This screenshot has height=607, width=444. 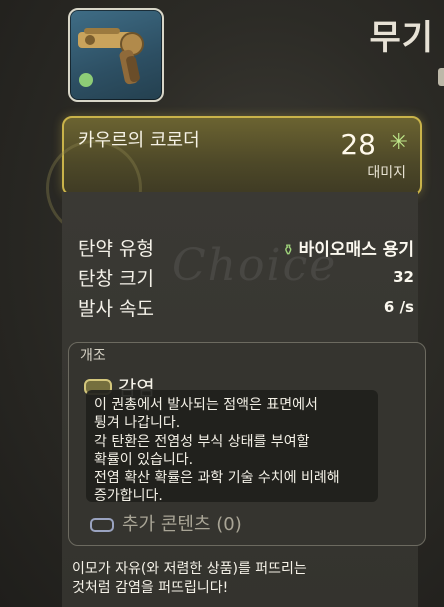 I want to click on stat-label-firerate: 발사 속도, so click(x=116, y=309).